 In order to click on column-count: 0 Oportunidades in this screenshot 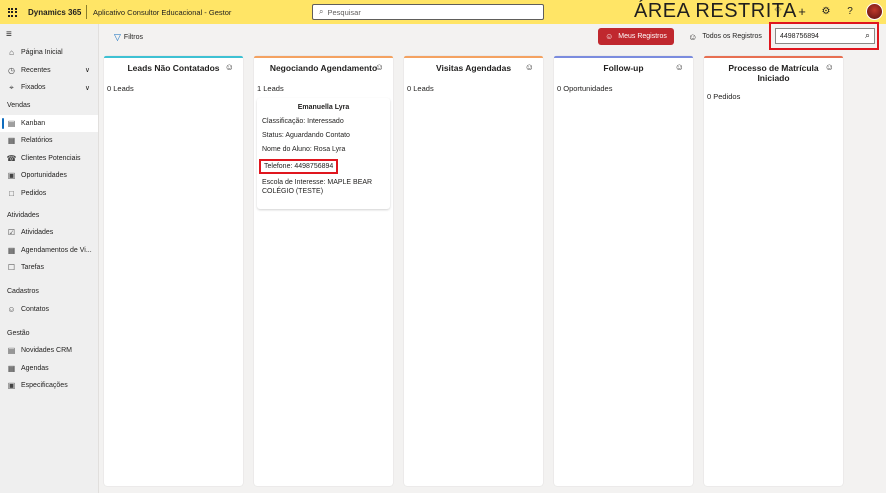, I will do `click(585, 88)`.